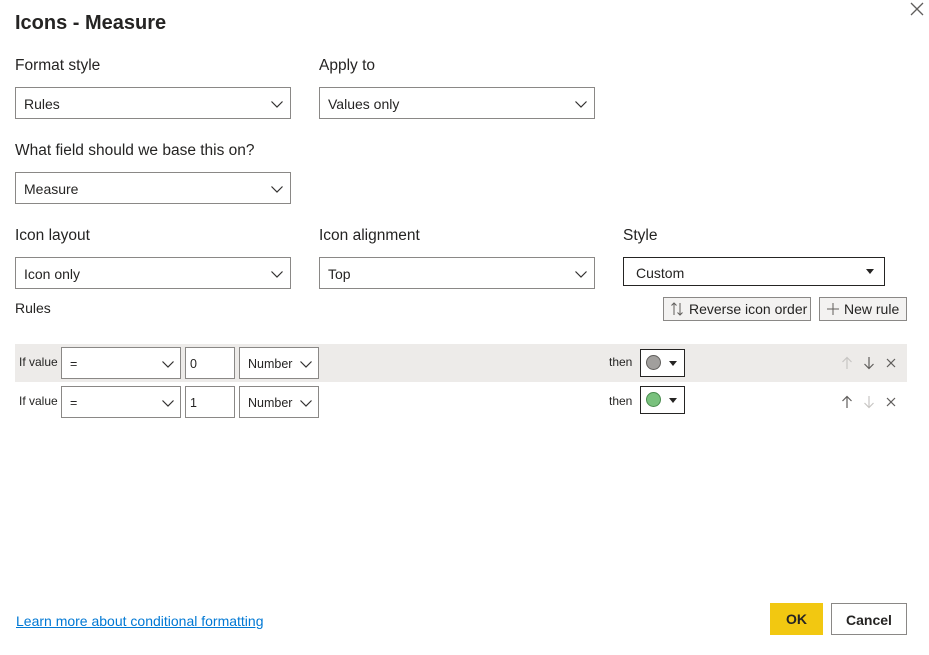 The image size is (929, 655). Describe the element at coordinates (369, 235) in the screenshot. I see `icon-alignment-label: Icon alignment` at that location.